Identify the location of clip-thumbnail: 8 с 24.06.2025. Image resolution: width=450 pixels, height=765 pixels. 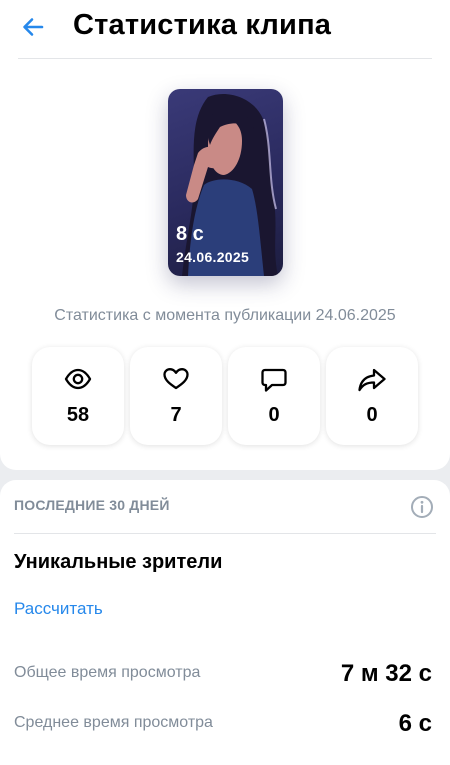
(225, 182).